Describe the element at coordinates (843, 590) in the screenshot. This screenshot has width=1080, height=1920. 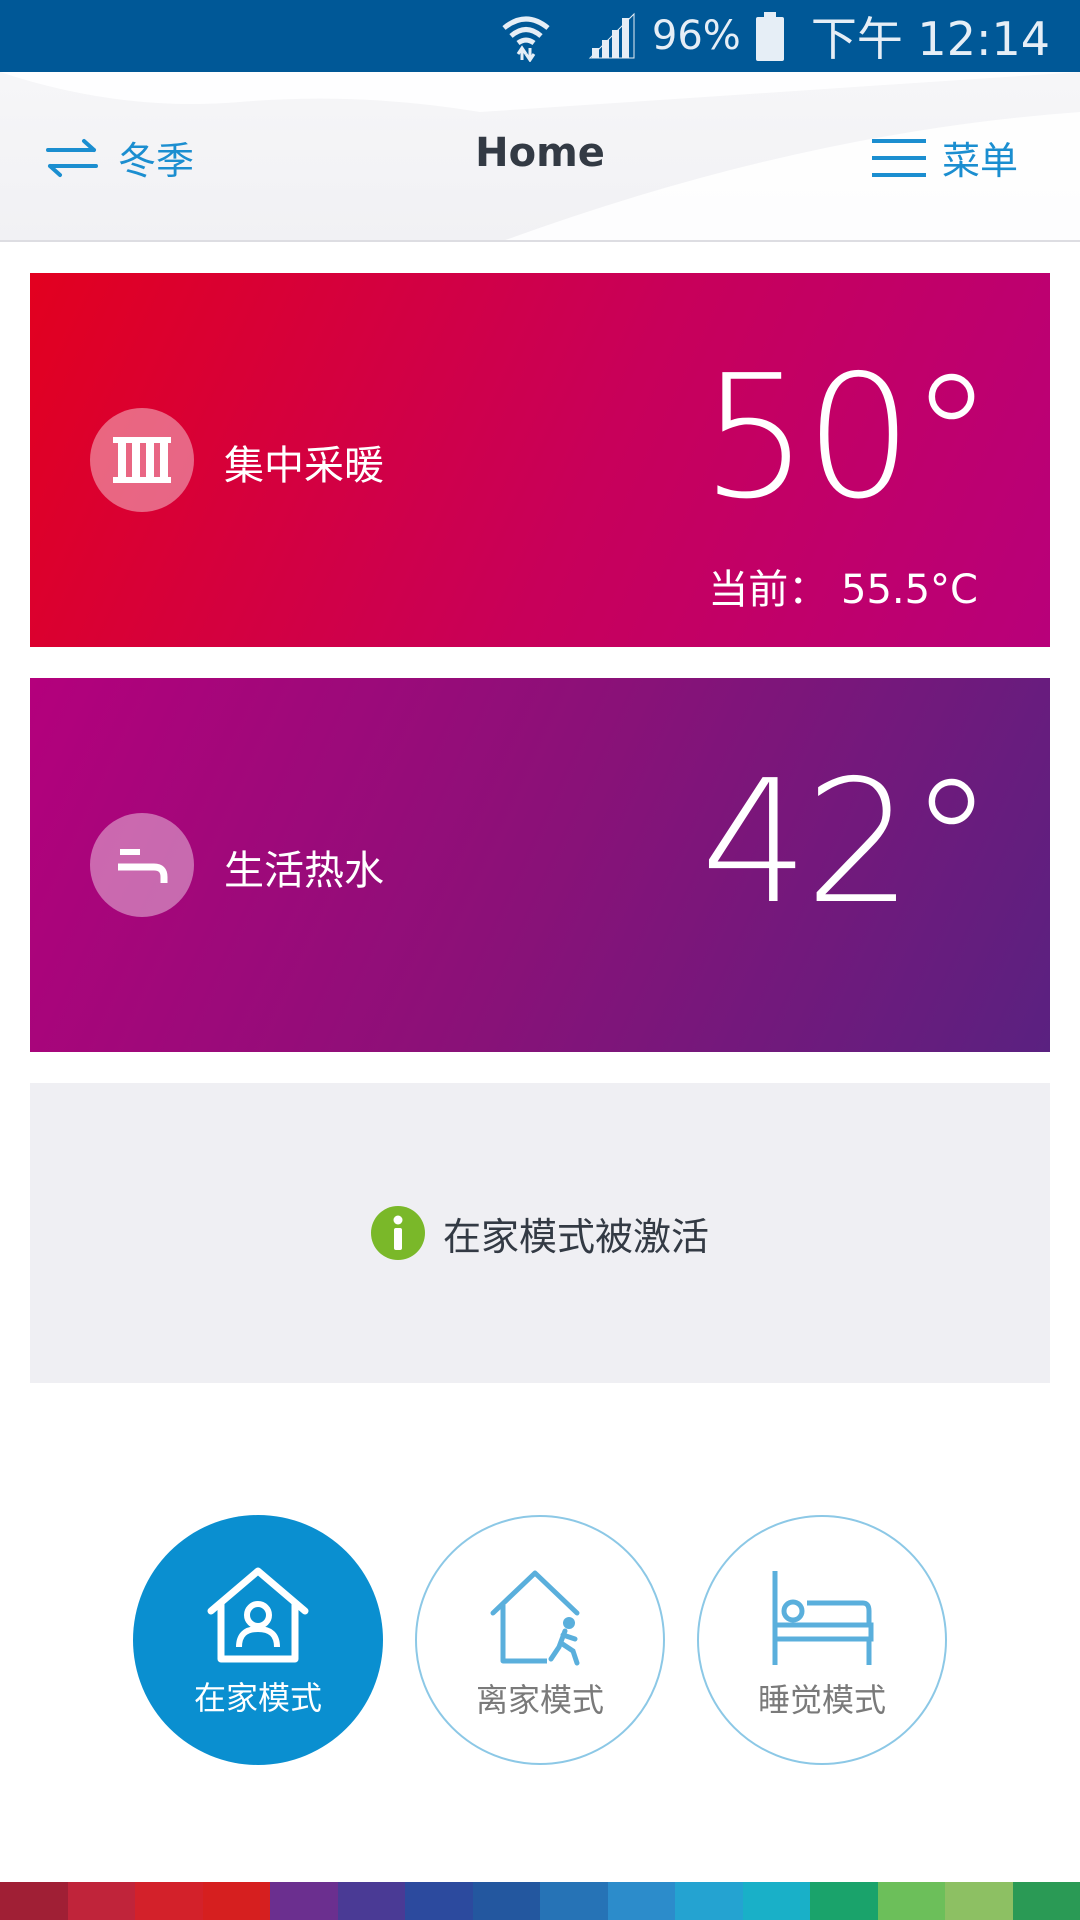
I see `heating-current-temp: 当前： 55.5°C` at that location.